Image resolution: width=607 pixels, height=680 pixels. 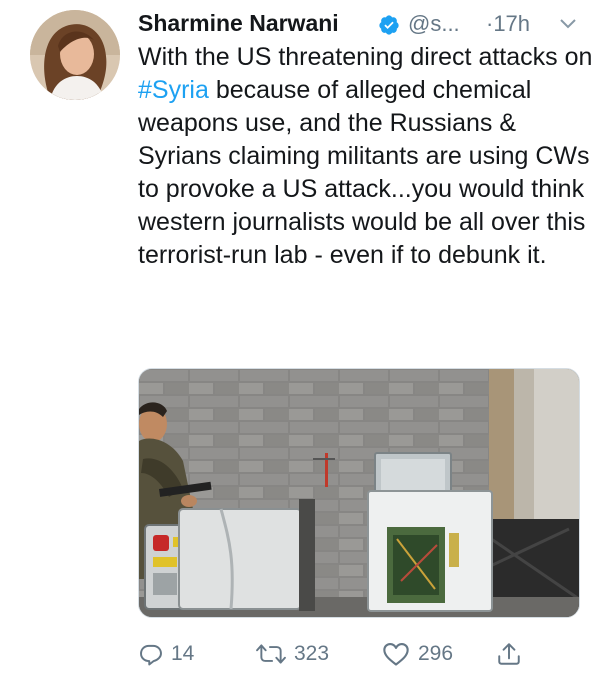 I want to click on share-button, so click(x=511, y=654).